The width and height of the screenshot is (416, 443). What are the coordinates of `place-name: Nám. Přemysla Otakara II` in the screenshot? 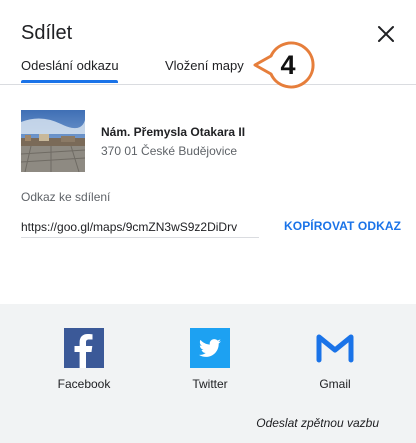 It's located at (173, 132).